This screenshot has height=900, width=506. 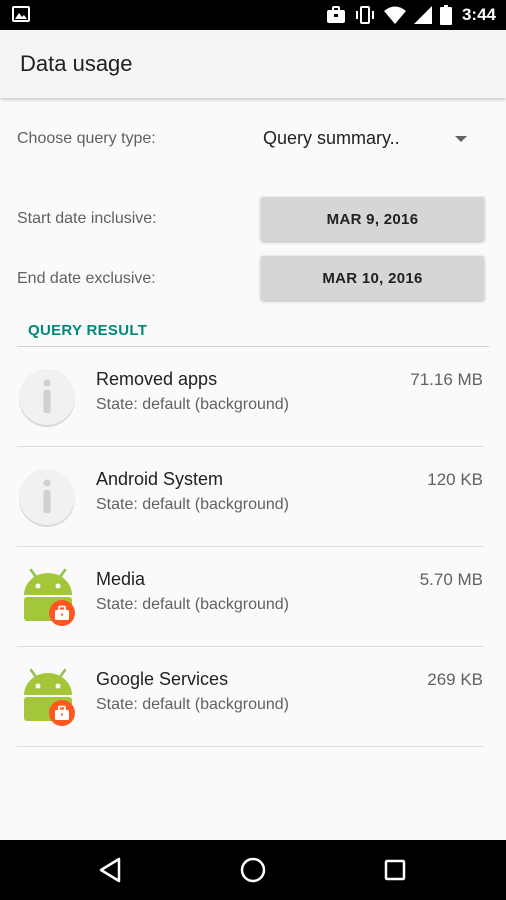 What do you see at coordinates (157, 379) in the screenshot?
I see `list-item-name: Removed apps` at bounding box center [157, 379].